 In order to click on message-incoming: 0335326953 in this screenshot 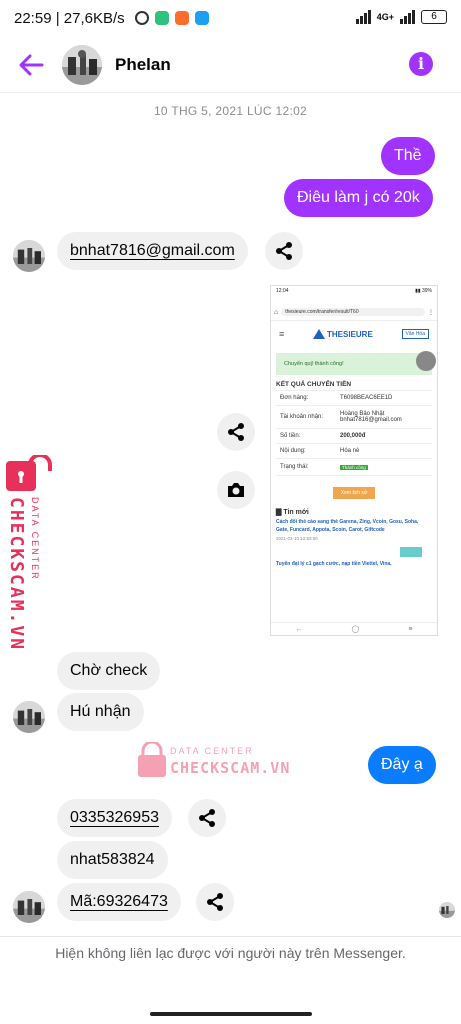, I will do `click(114, 818)`.